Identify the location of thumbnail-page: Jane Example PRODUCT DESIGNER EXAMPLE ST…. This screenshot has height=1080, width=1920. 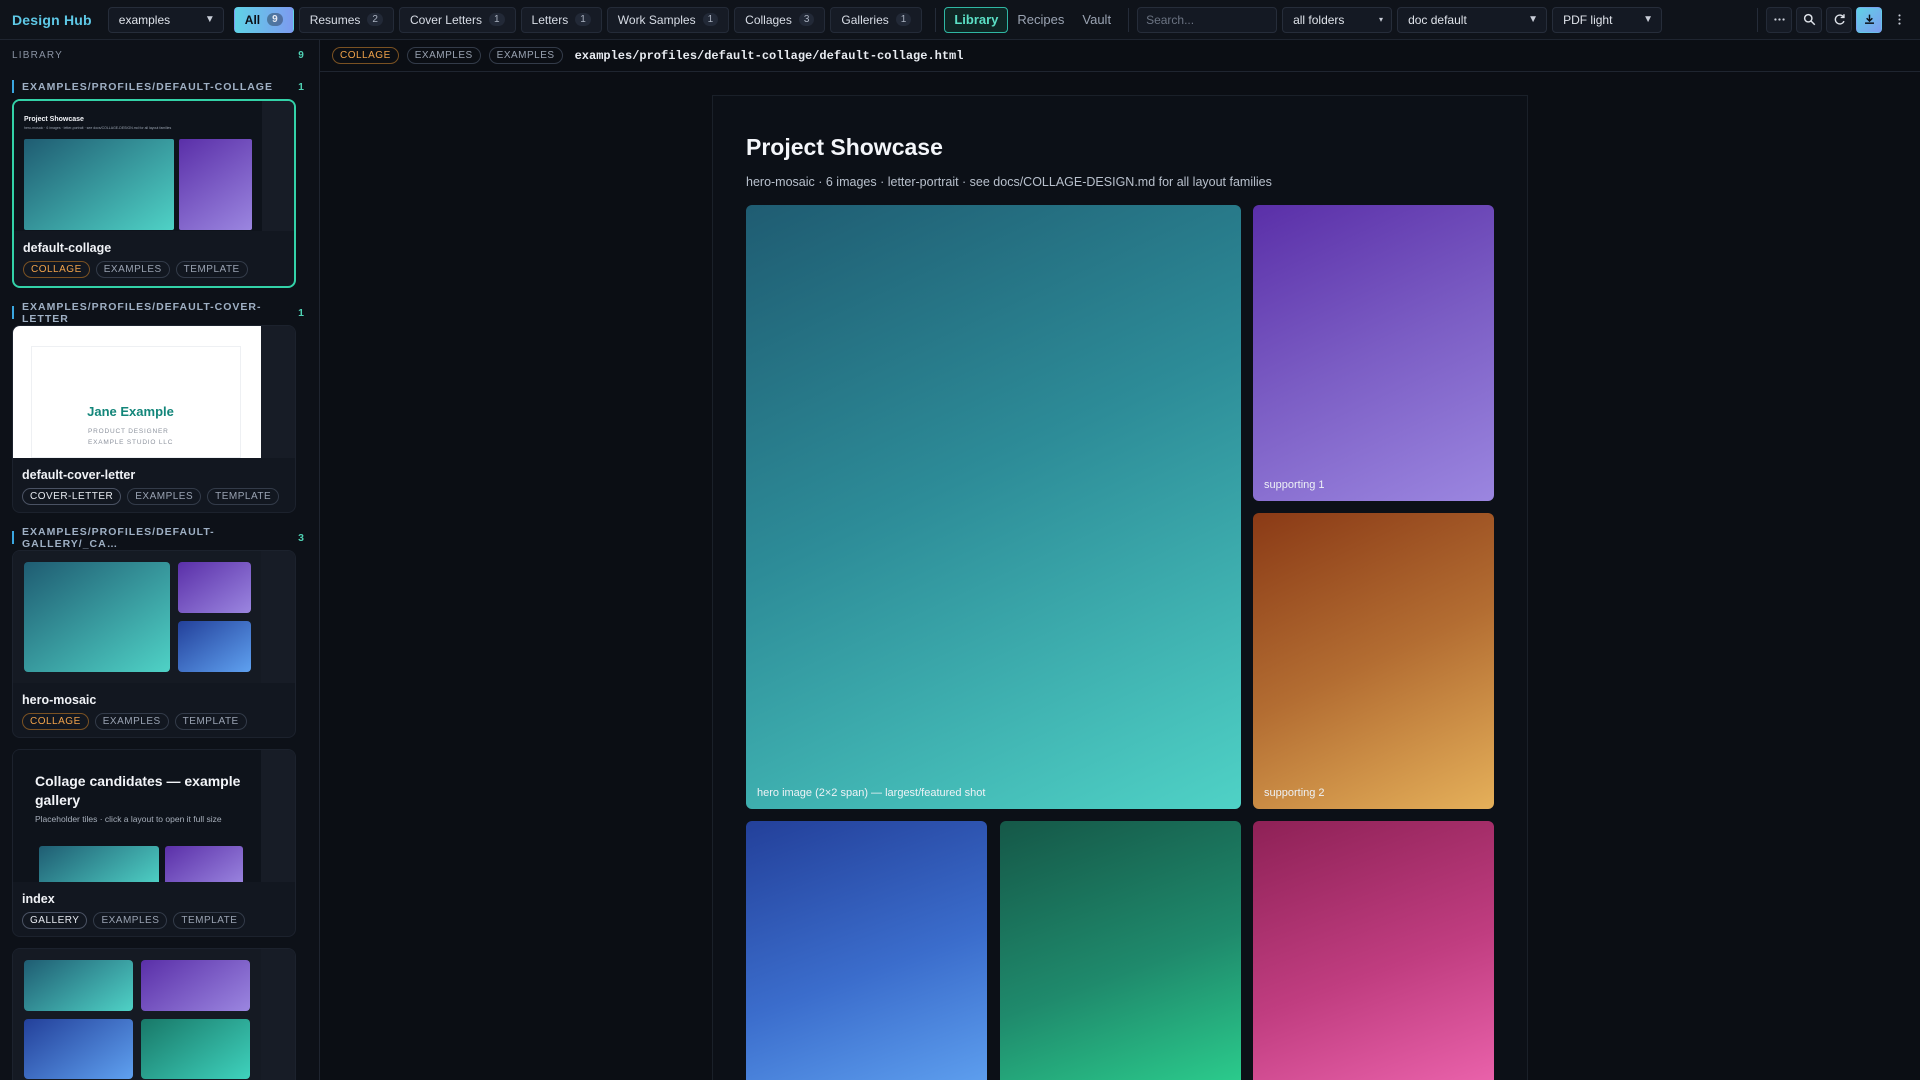
(137, 392).